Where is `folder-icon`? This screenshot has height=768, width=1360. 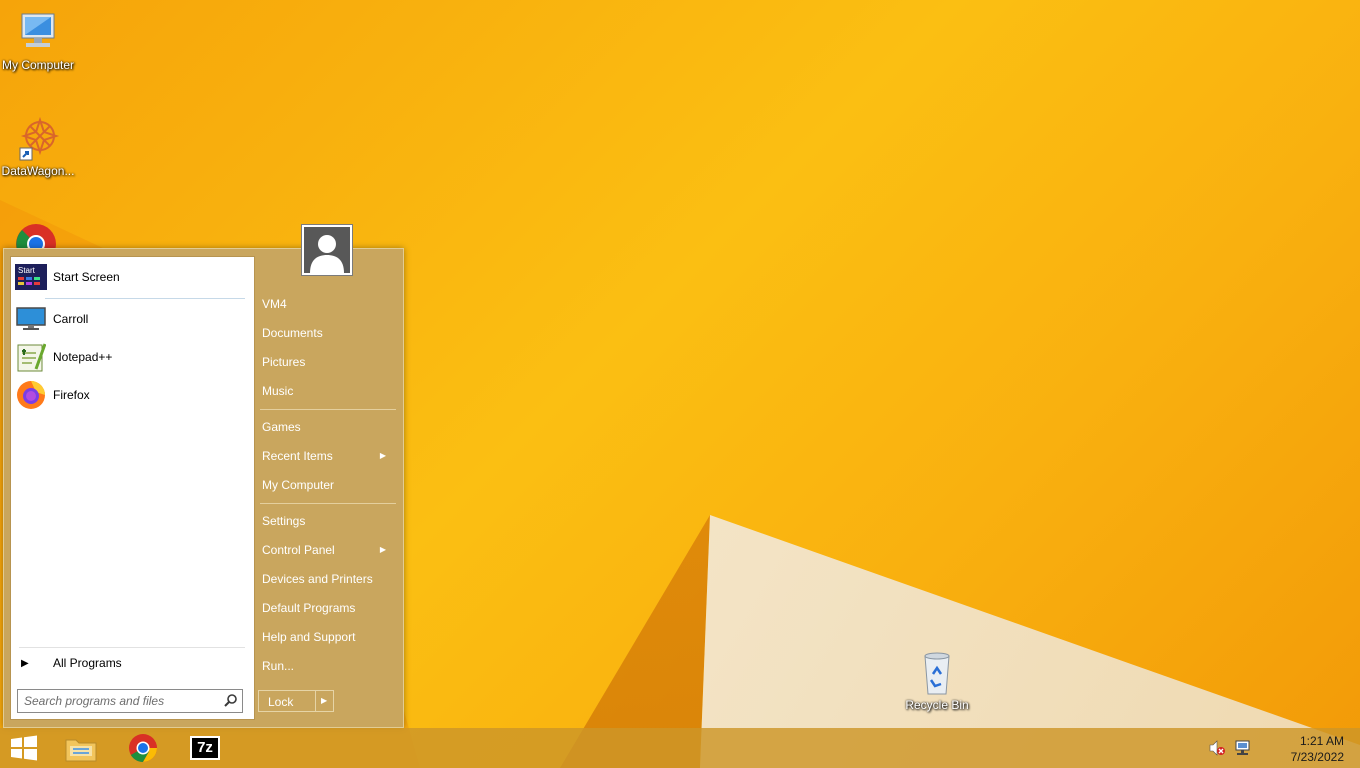 folder-icon is located at coordinates (81, 750).